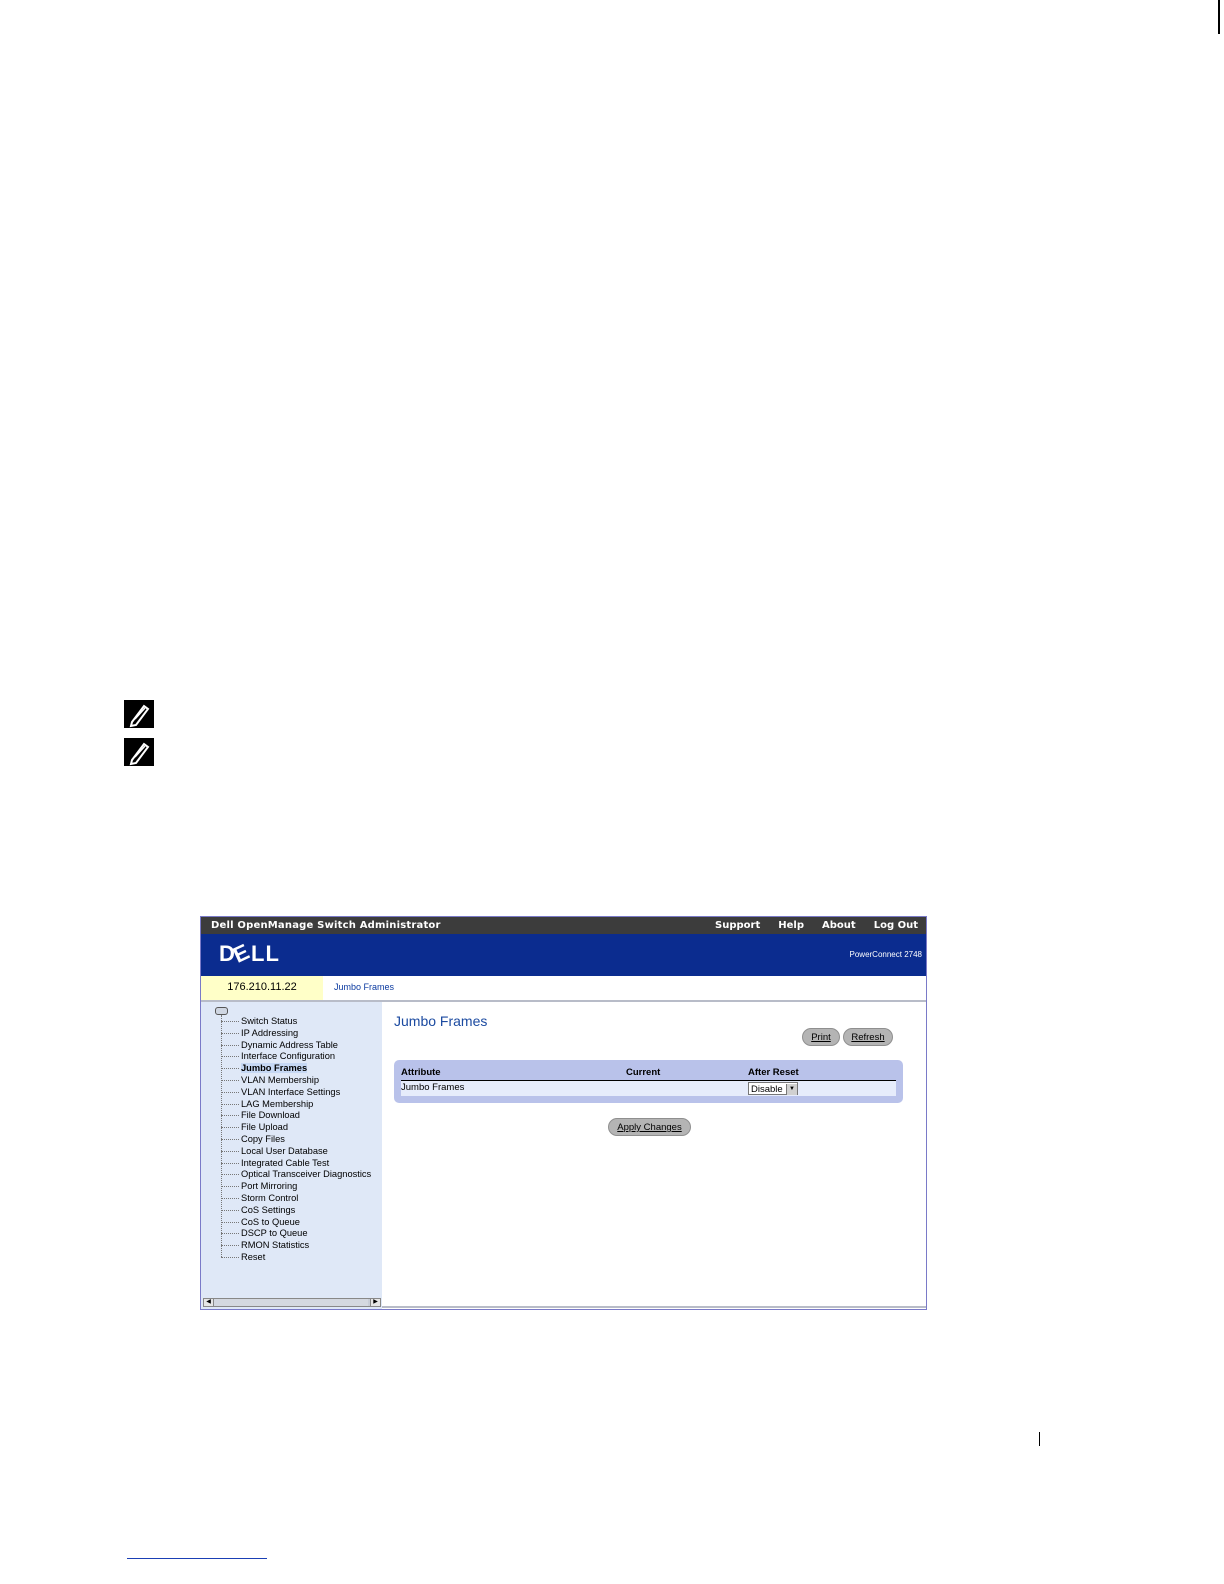 Image resolution: width=1224 pixels, height=1584 pixels. I want to click on breadcrumb: Jumbo Frames, so click(364, 987).